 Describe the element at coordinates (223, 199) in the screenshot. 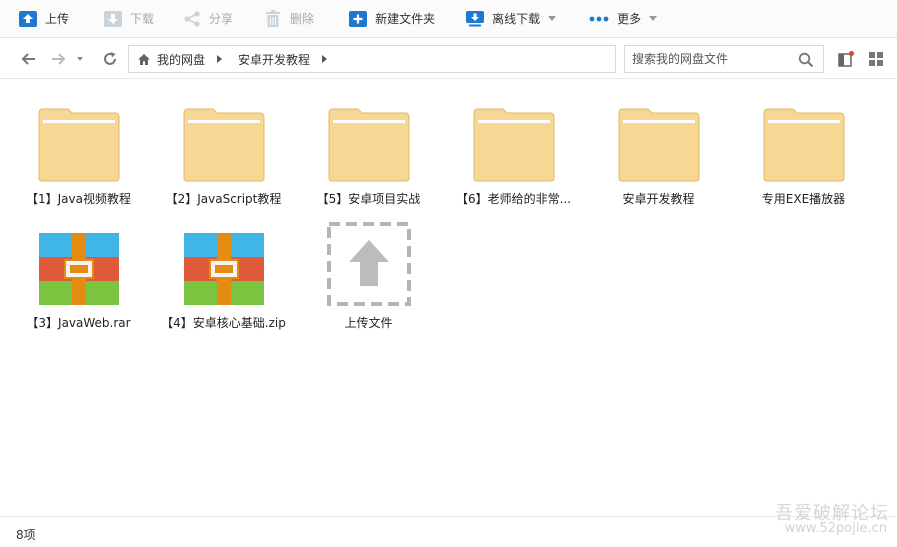

I see `file-name: 【2】JavaScript教程` at that location.